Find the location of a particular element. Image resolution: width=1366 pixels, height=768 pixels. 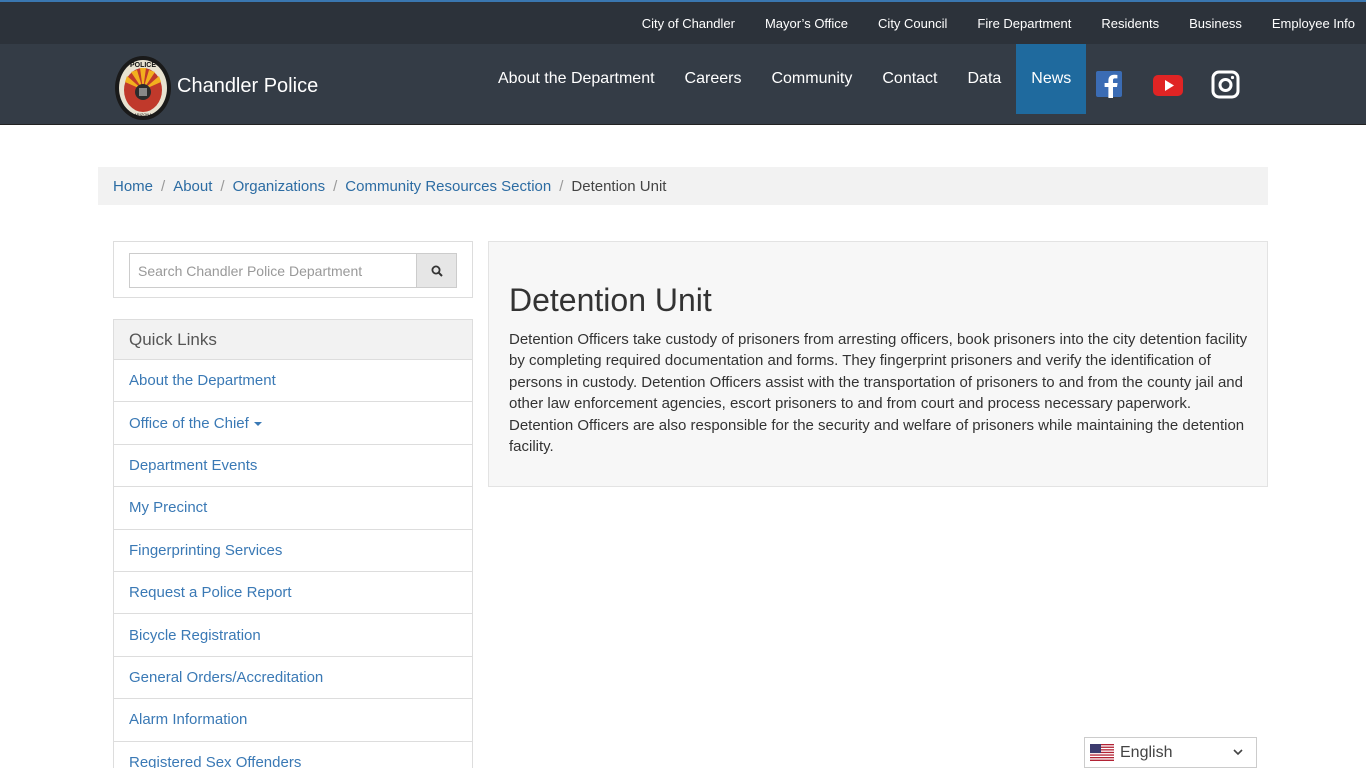

quick-link-label: Fingerprinting Services is located at coordinates (206, 550).